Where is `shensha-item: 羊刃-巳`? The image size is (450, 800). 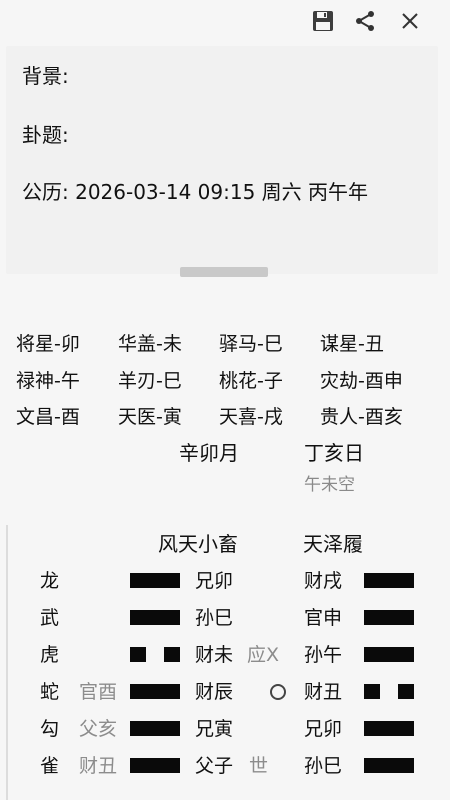 shensha-item: 羊刃-巳 is located at coordinates (150, 381).